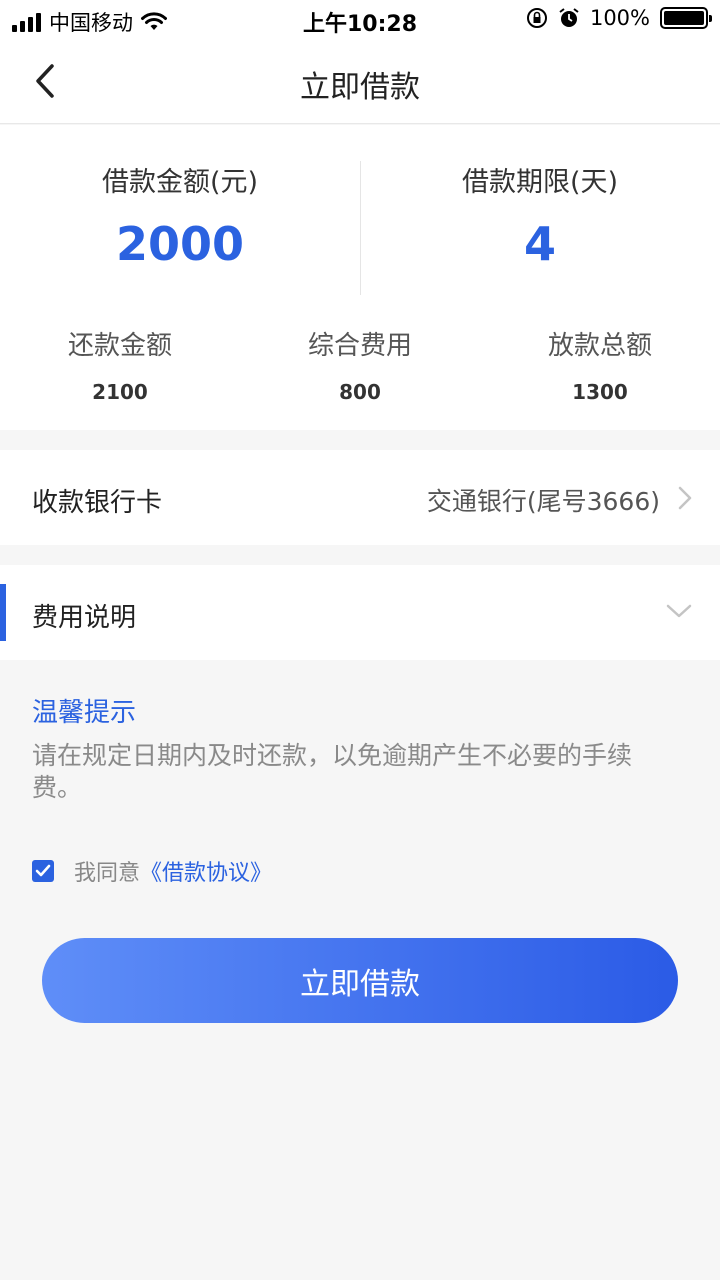 The width and height of the screenshot is (720, 1280). I want to click on fee-description-label: 费用说明, so click(84, 618).